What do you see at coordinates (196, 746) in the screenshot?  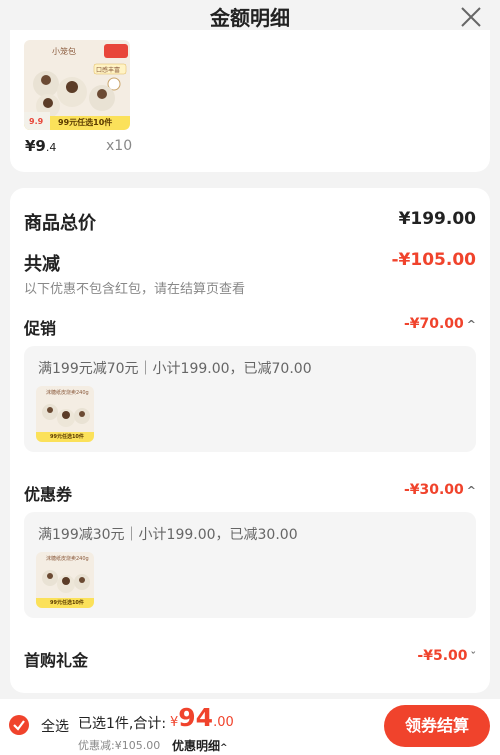 I see `discount-detail-label: 优惠明细` at bounding box center [196, 746].